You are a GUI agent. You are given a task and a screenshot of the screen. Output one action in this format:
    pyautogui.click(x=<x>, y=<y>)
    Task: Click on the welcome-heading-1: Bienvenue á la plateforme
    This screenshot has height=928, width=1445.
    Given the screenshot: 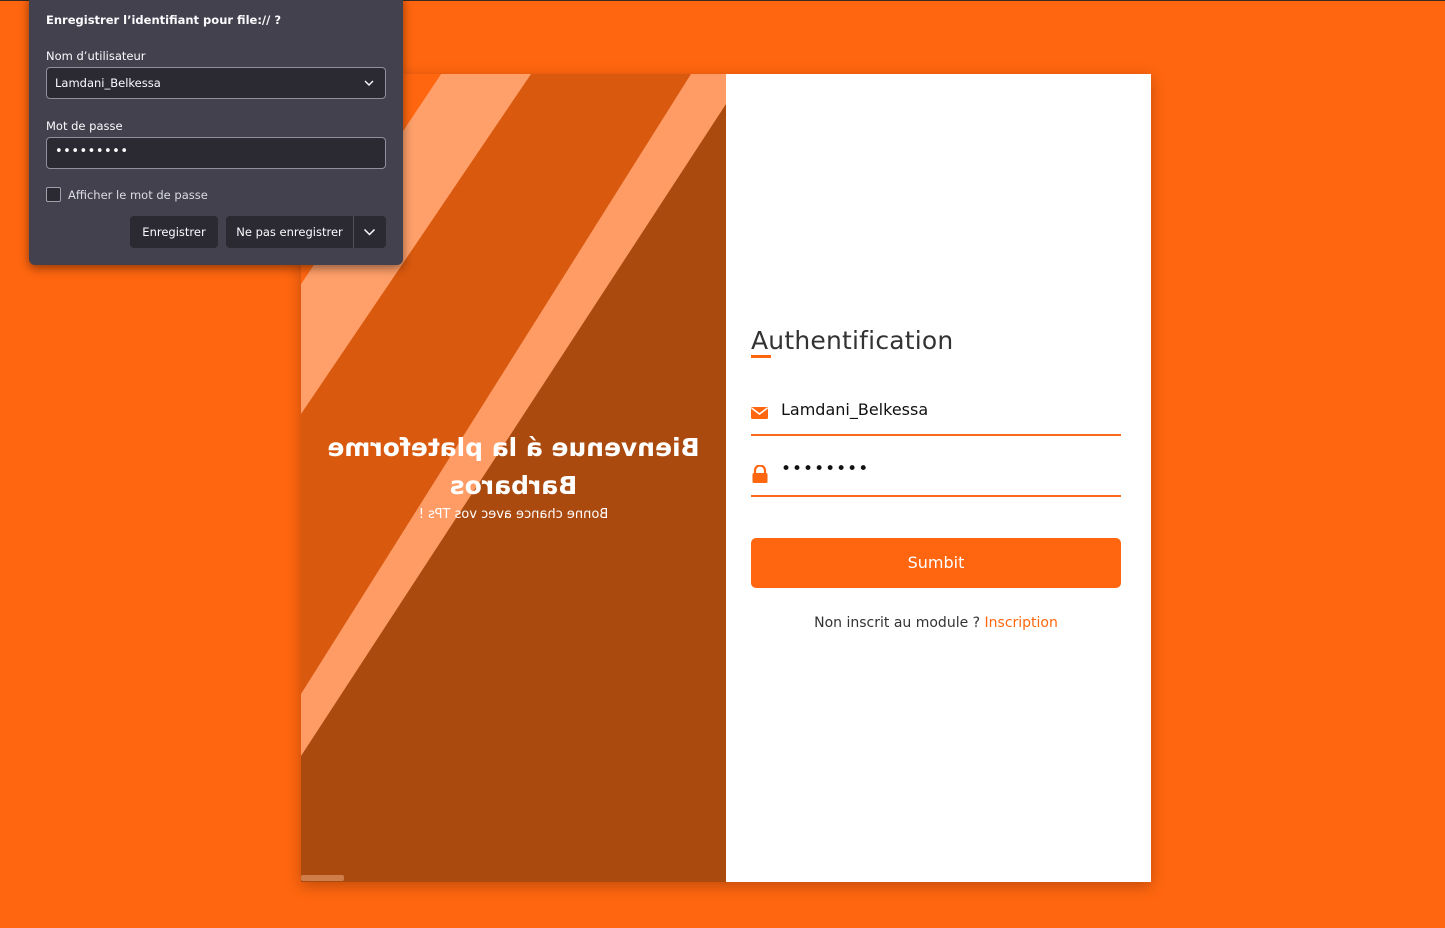 What is the action you would take?
    pyautogui.click(x=513, y=447)
    